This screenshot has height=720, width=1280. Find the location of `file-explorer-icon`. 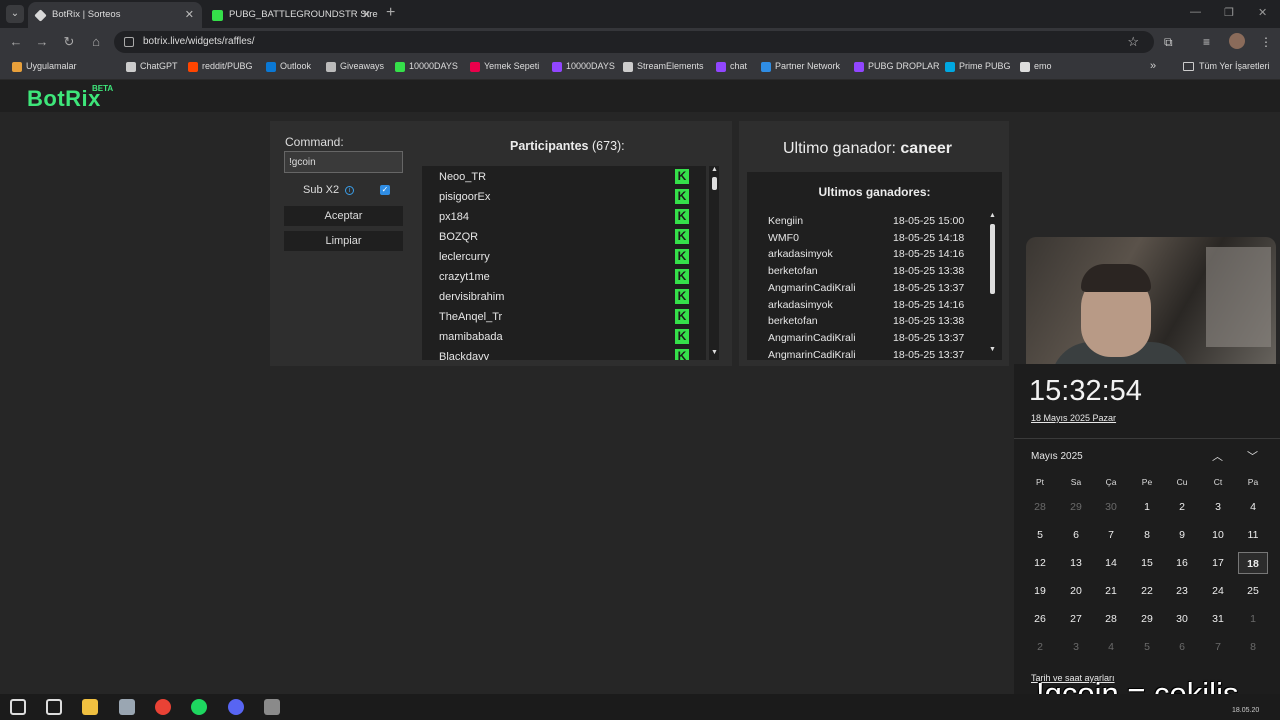

file-explorer-icon is located at coordinates (90, 707).